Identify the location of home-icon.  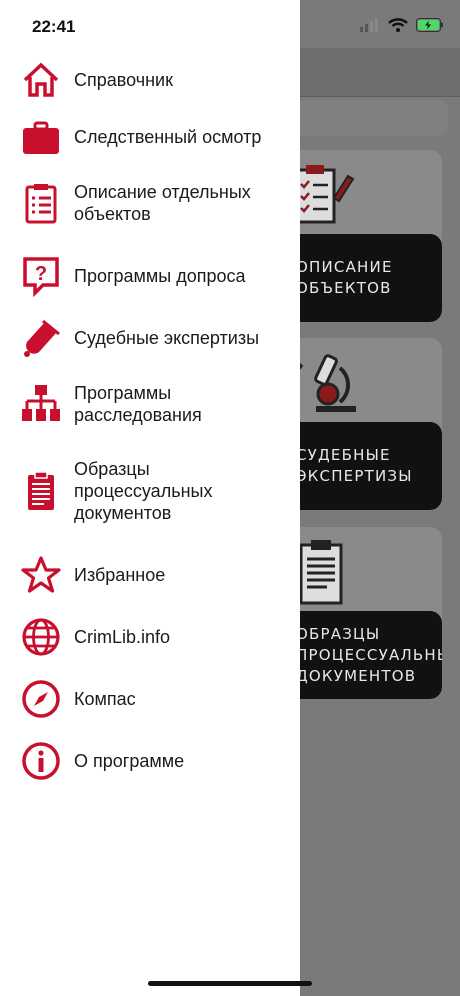
(41, 80).